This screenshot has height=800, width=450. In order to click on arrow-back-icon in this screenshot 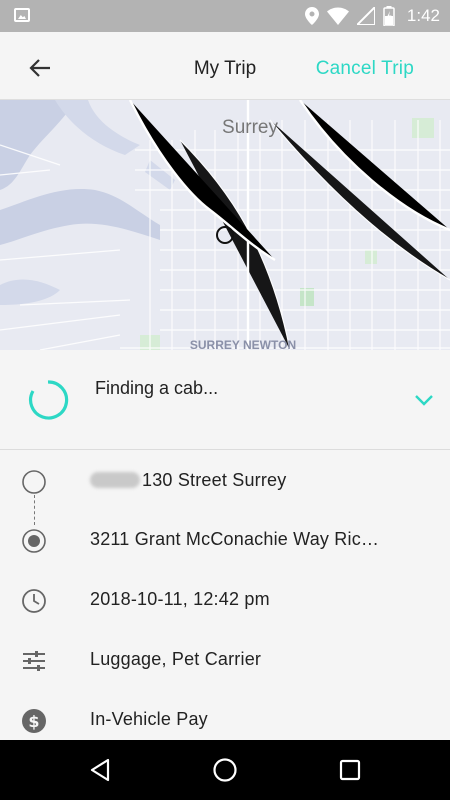, I will do `click(39, 68)`.